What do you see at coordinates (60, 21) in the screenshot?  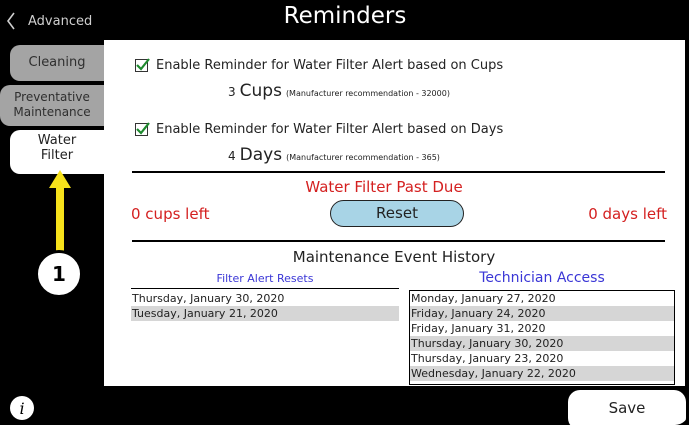 I see `back-label: Advanced` at bounding box center [60, 21].